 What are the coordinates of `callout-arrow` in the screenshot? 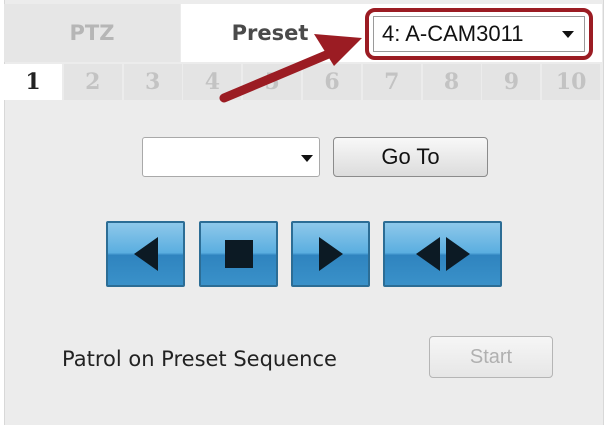 It's located at (290, 68).